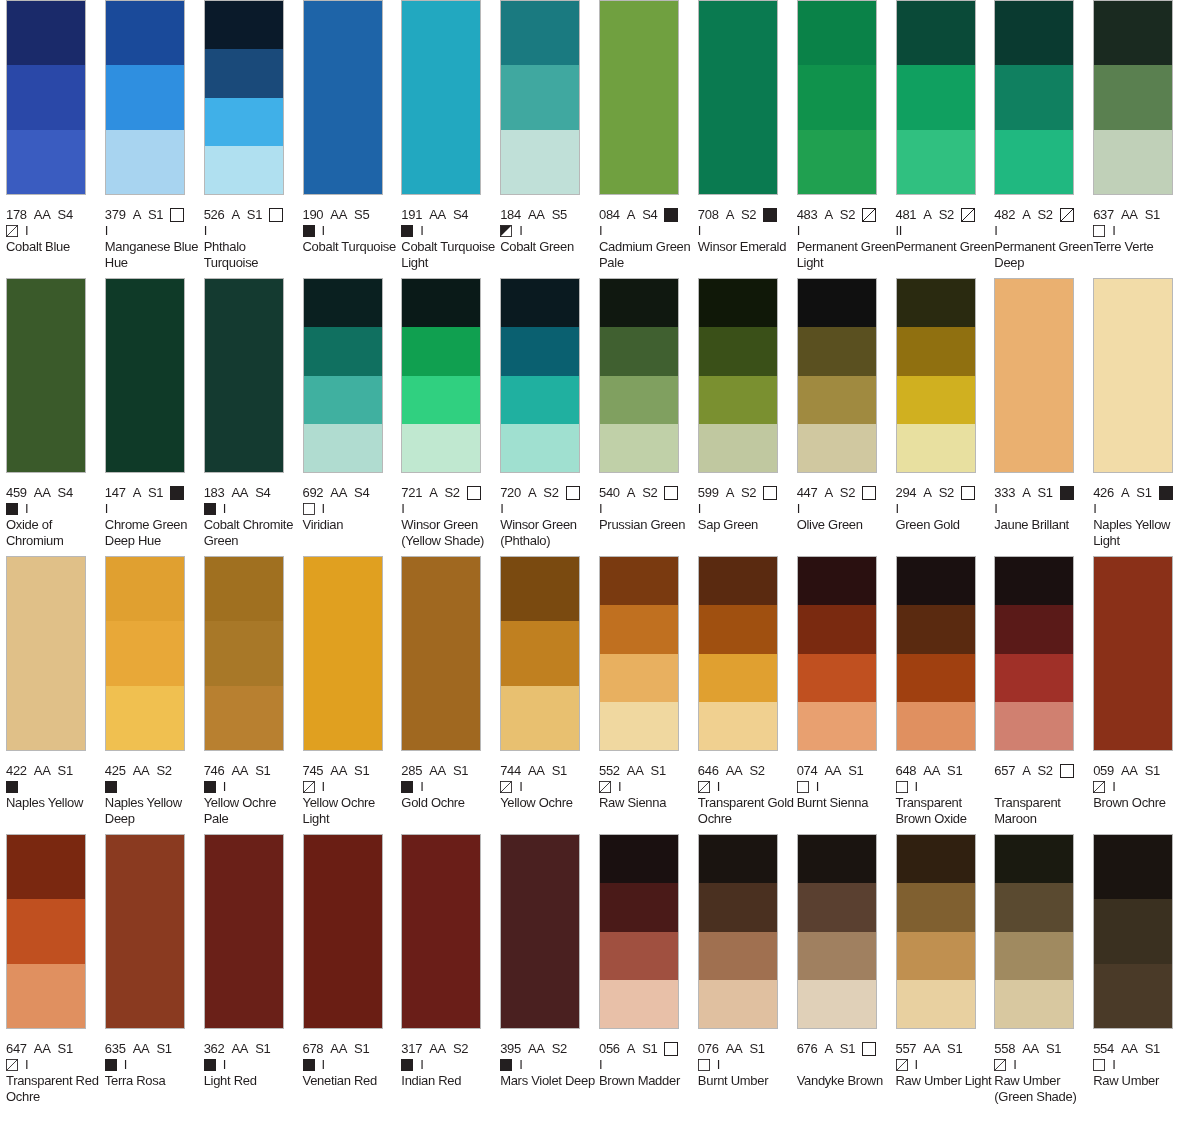 Image resolution: width=1200 pixels, height=1134 pixels. What do you see at coordinates (313, 771) in the screenshot?
I see `product-code: 745` at bounding box center [313, 771].